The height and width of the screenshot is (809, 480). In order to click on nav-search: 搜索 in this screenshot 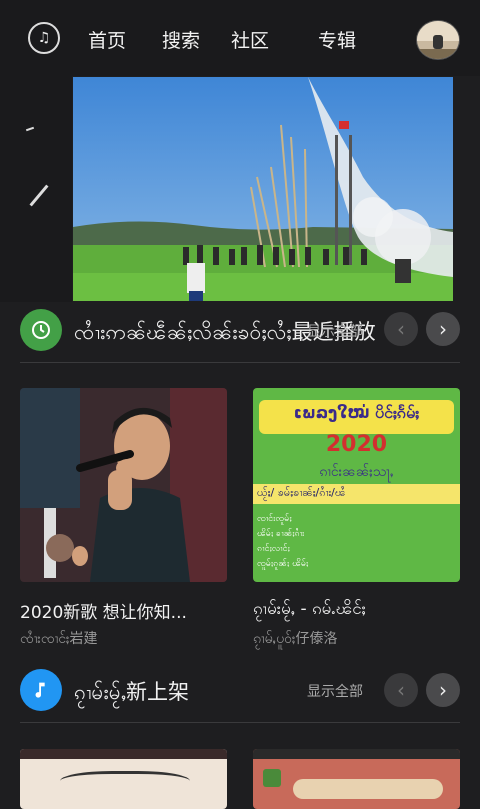, I will do `click(181, 39)`.